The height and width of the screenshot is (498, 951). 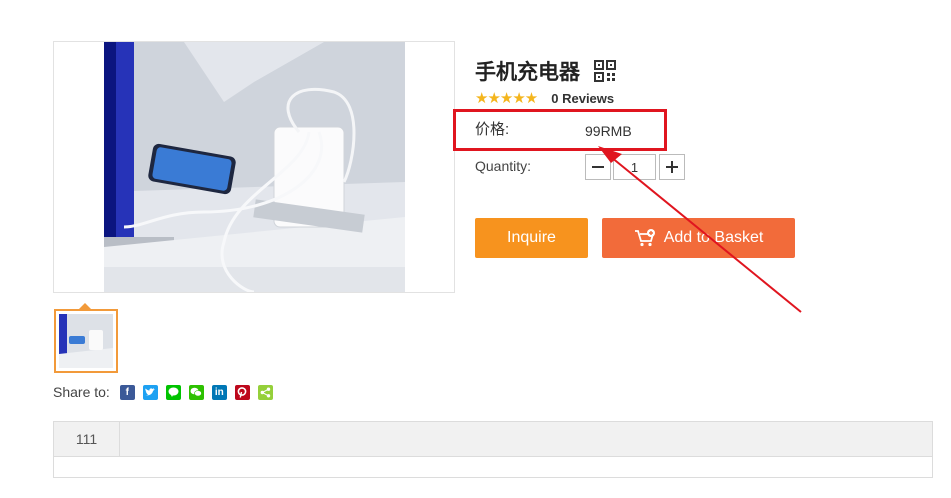 I want to click on product-title: 手机充电器, so click(x=527, y=72).